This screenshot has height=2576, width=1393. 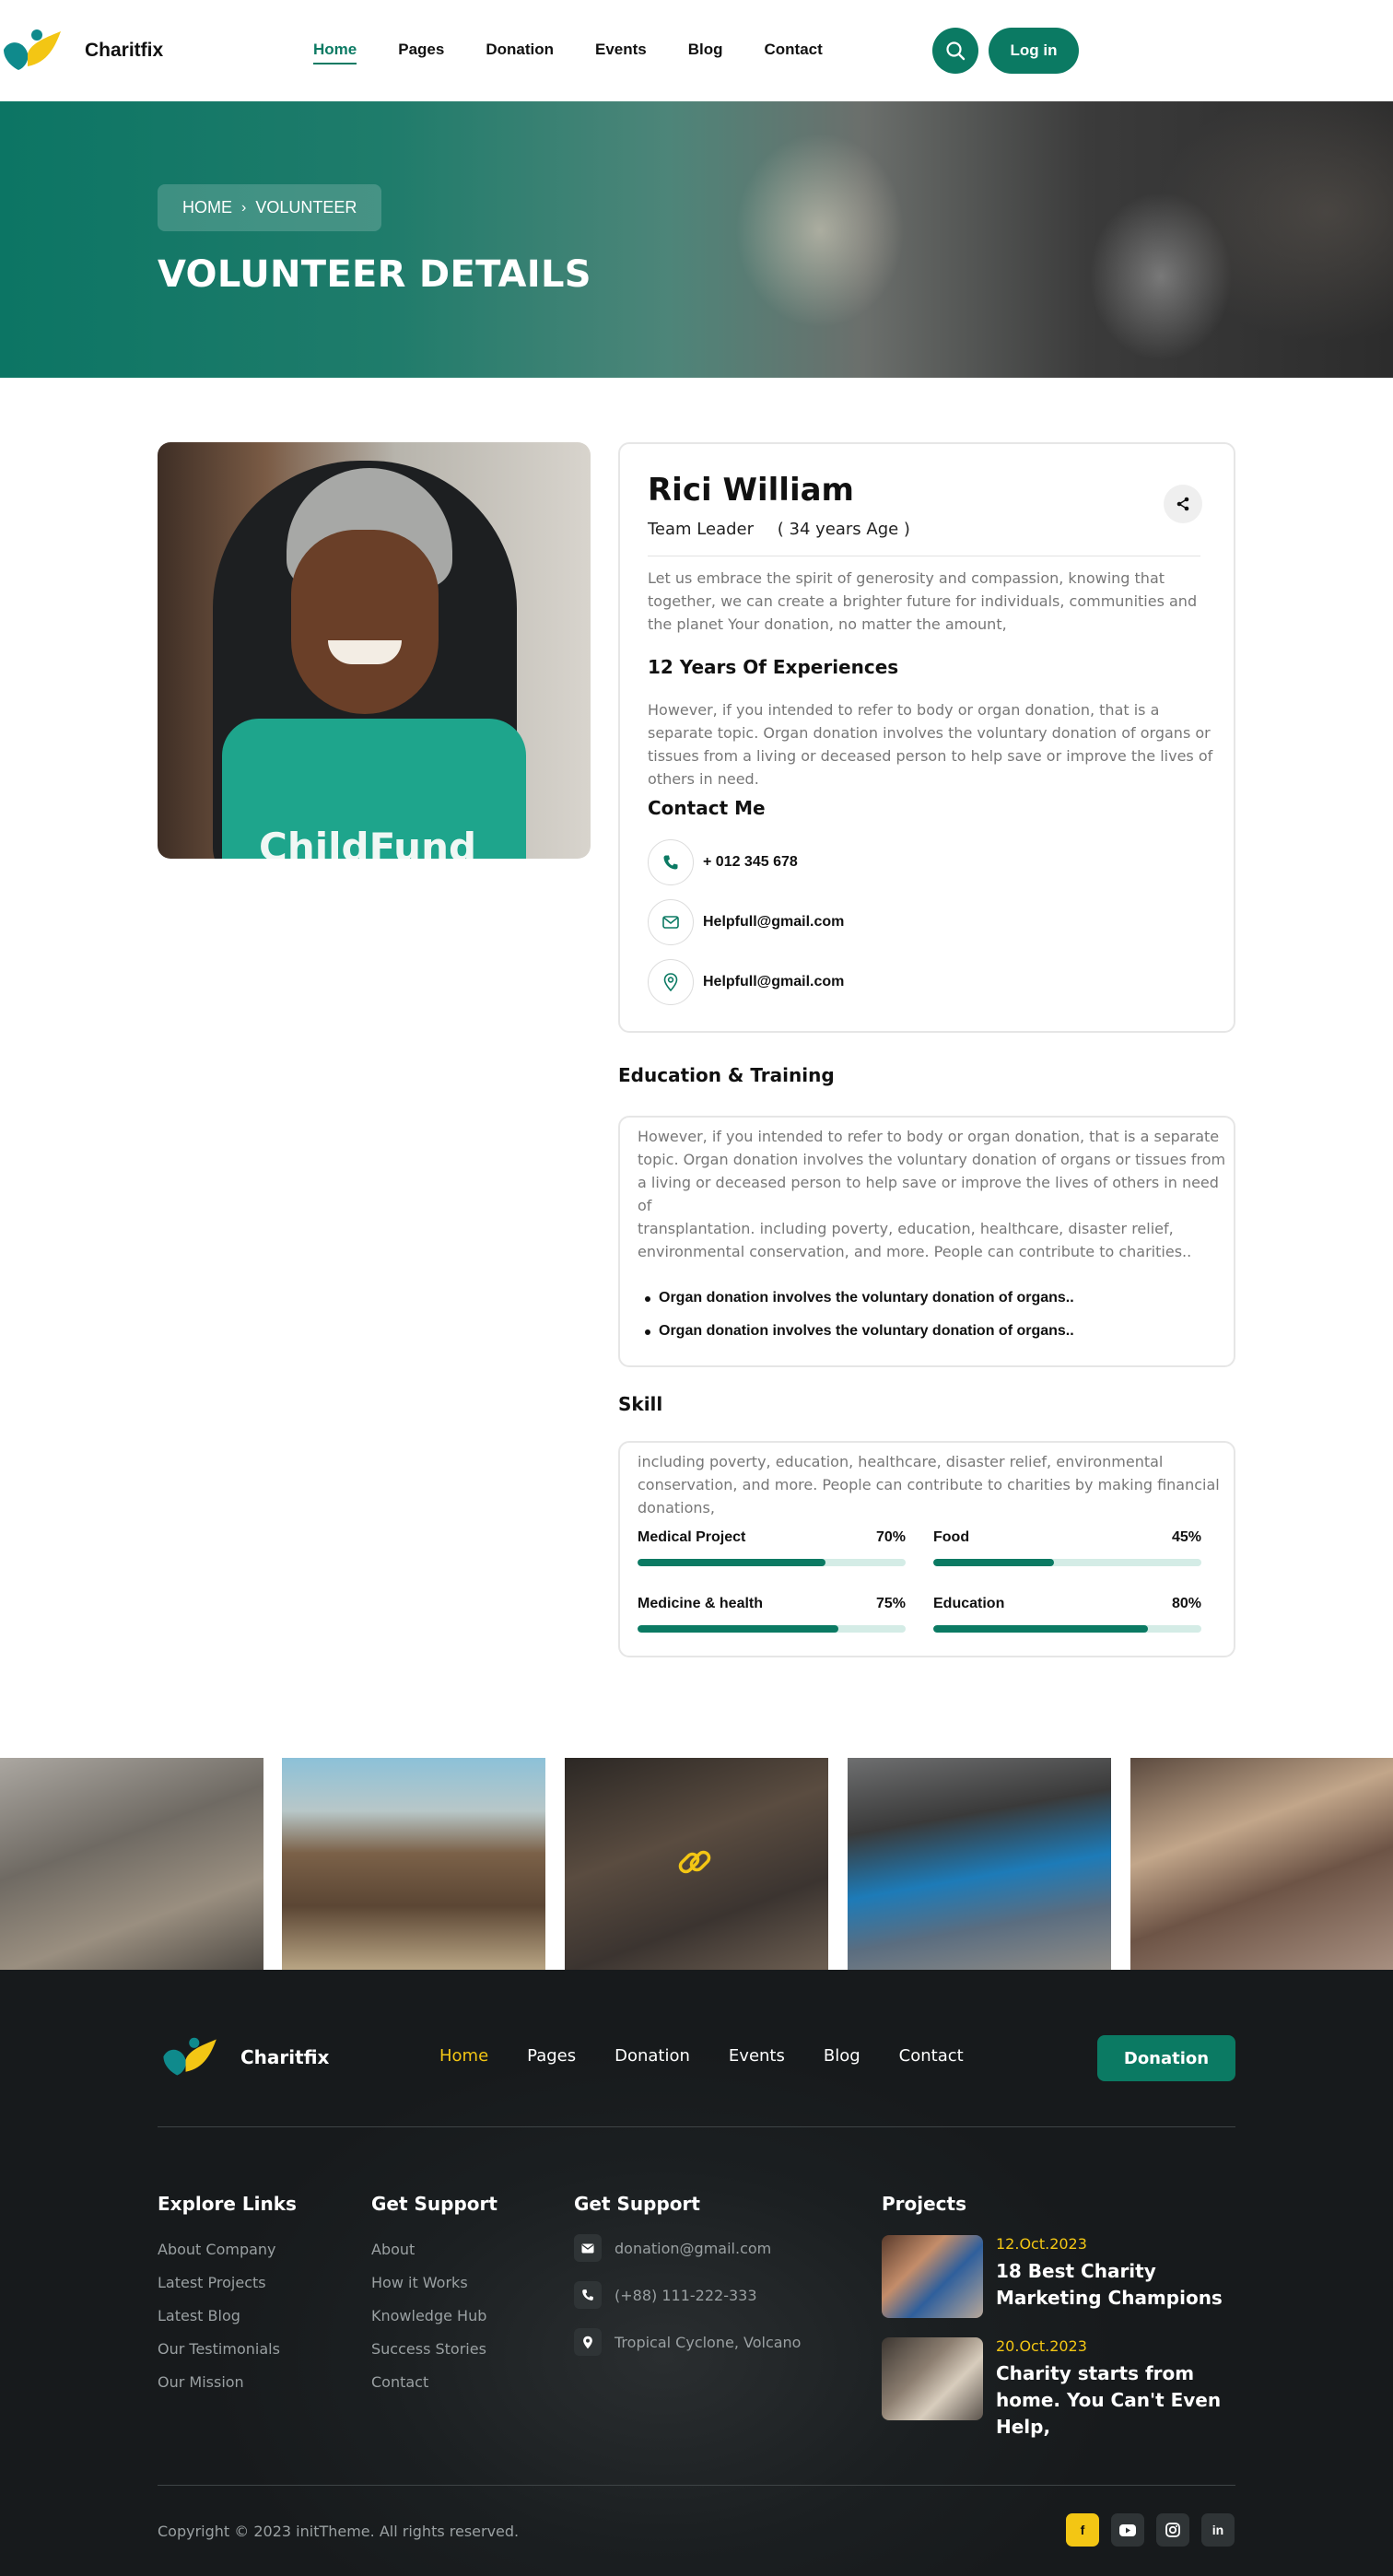 I want to click on skill-percent: 45%, so click(x=1186, y=1537).